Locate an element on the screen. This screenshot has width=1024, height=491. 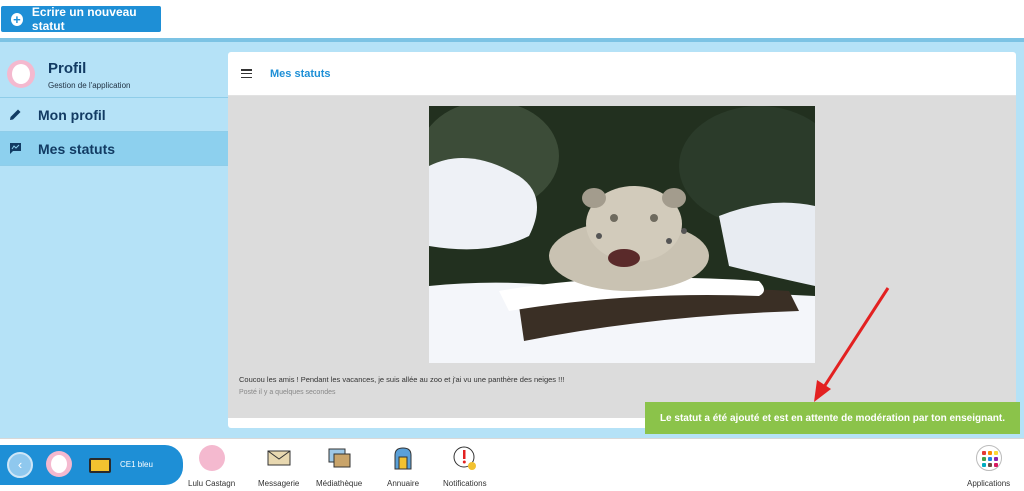
dock-item-messagerie: Messagerie is located at coordinates (278, 467).